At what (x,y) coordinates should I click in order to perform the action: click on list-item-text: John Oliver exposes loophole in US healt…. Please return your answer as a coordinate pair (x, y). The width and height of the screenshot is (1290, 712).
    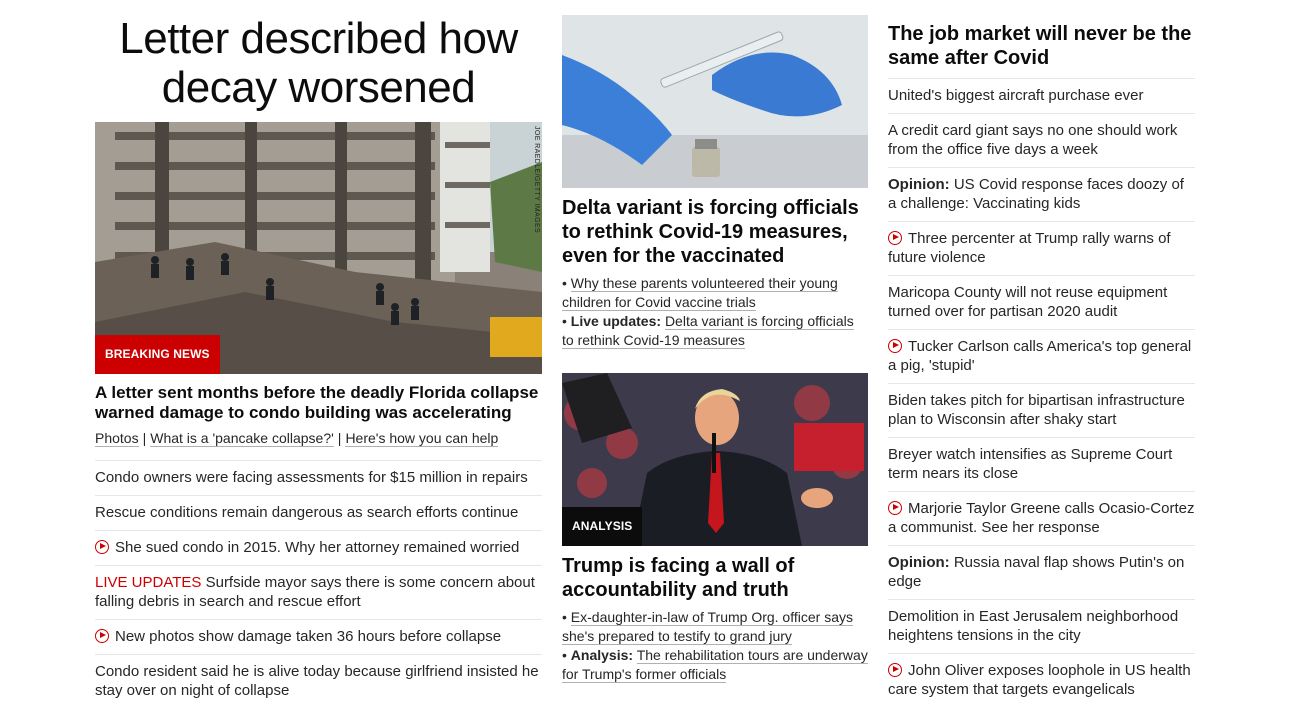
    Looking at the image, I should click on (1039, 680).